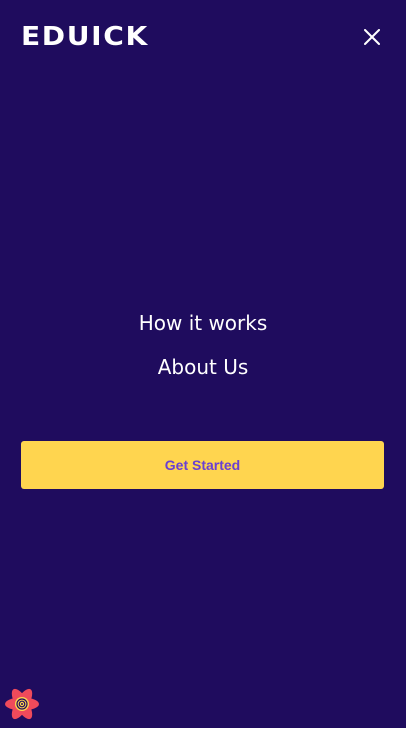 Image resolution: width=406 pixels, height=730 pixels. I want to click on get-started-label: Get Started, so click(202, 465).